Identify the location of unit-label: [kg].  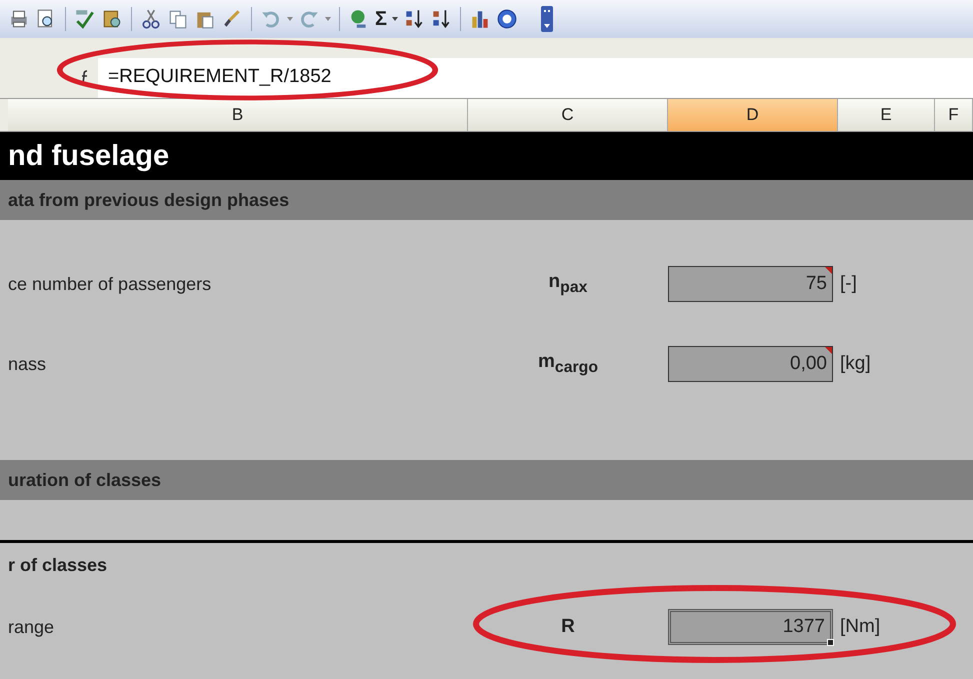
(855, 363).